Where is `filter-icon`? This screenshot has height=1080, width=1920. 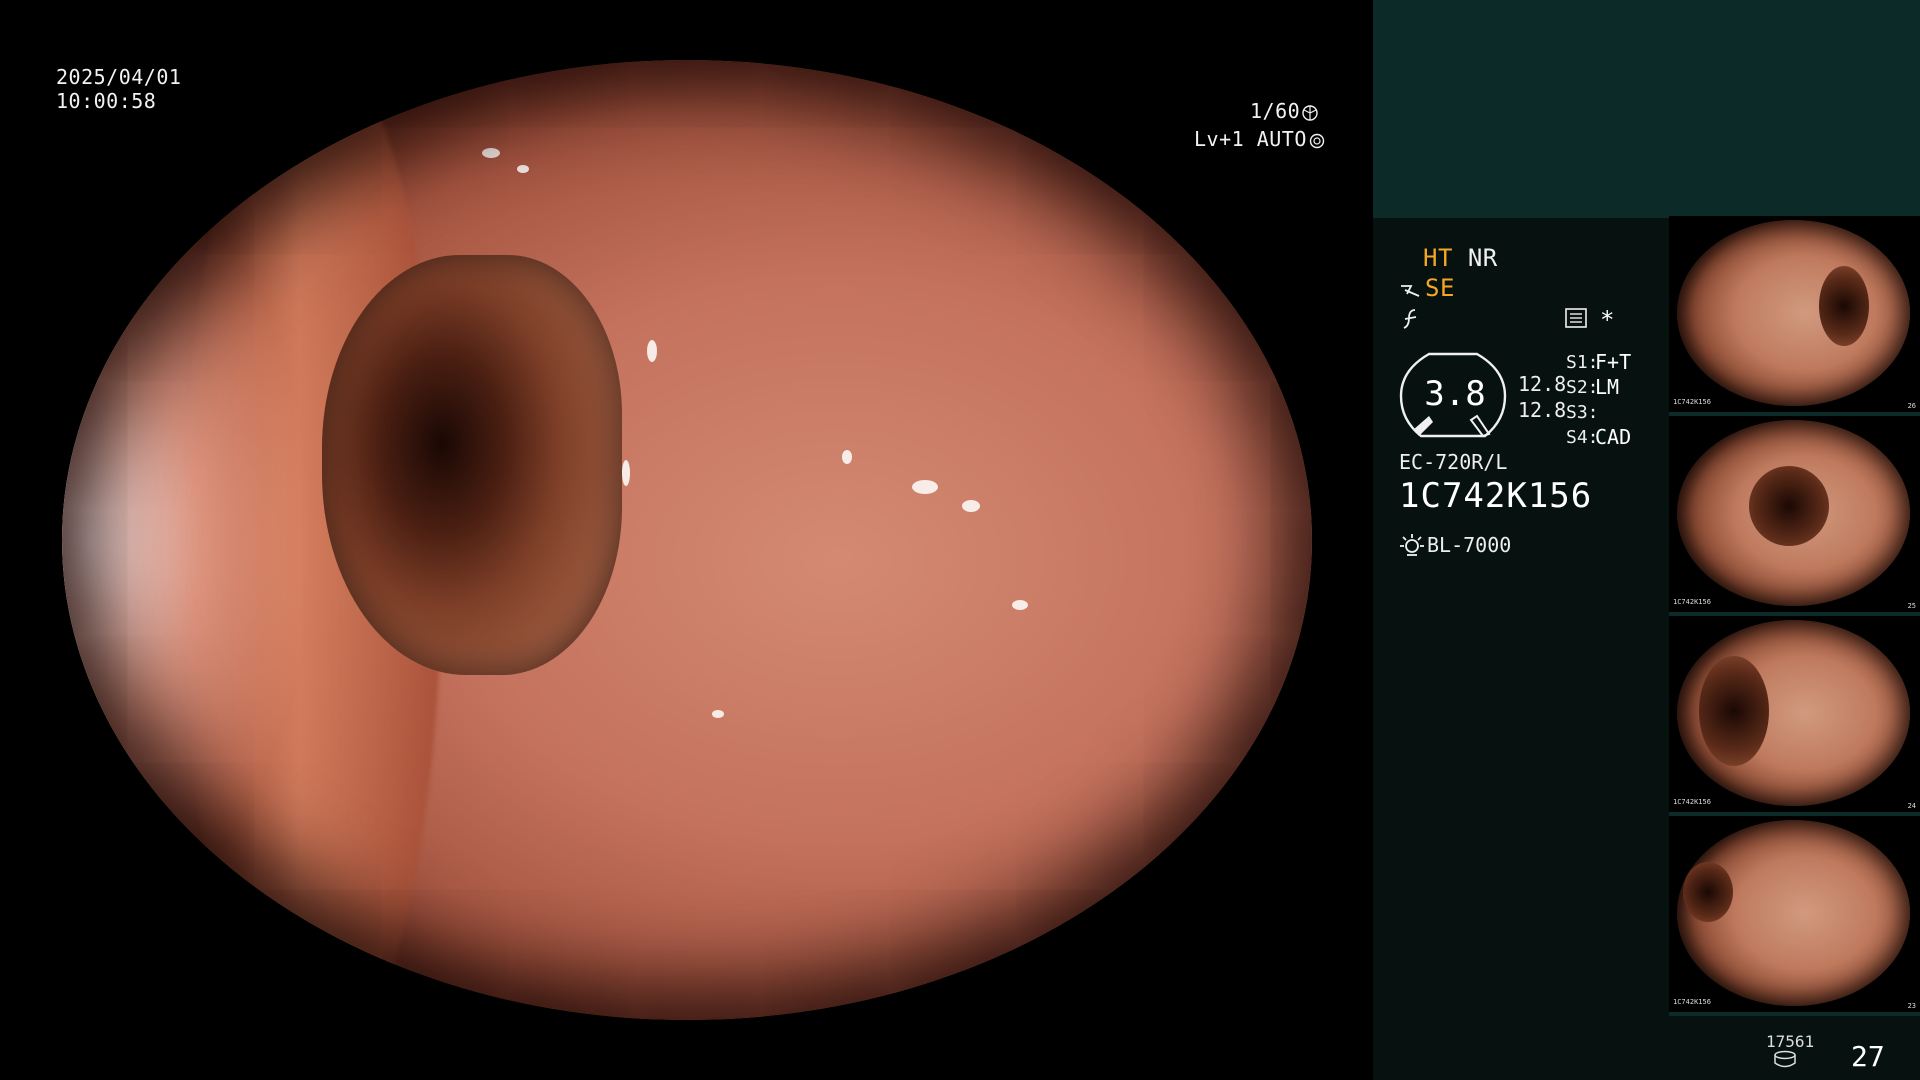
filter-icon is located at coordinates (1410, 319).